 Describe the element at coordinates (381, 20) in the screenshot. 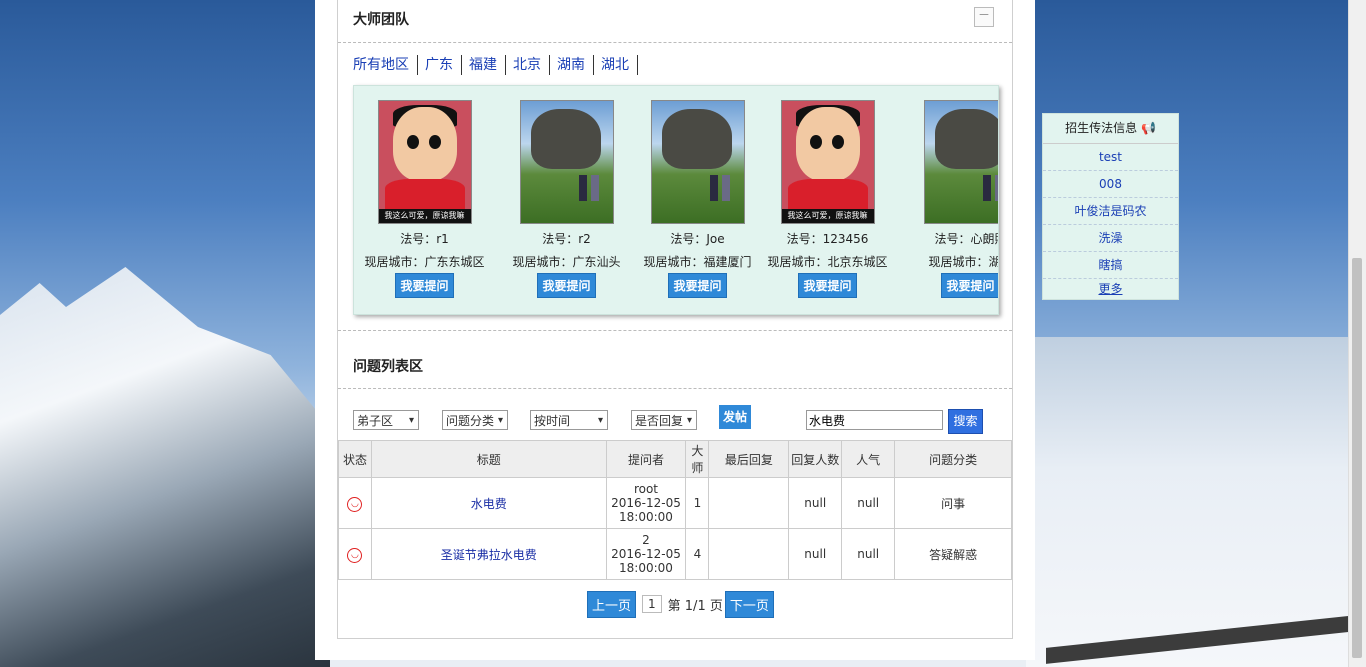

I see `master-team-title: 大师团队` at that location.